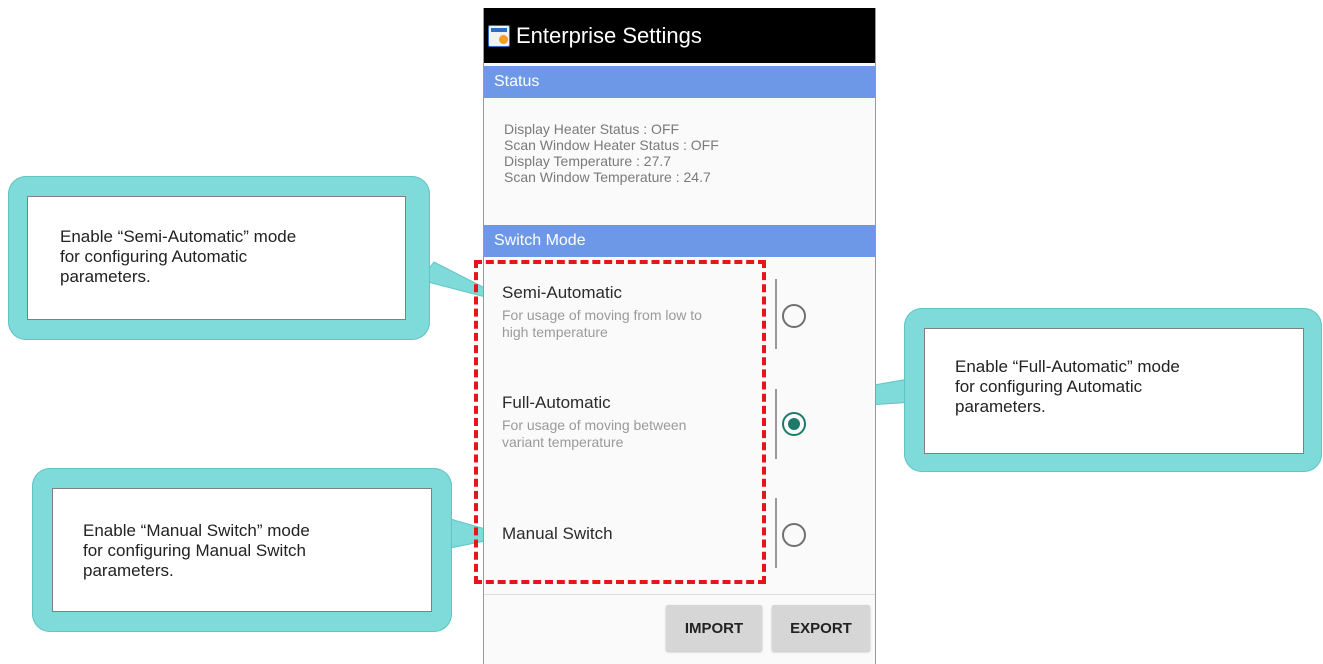  Describe the element at coordinates (607, 177) in the screenshot. I see `scan-window-temperature: Scan Window Temperature : 24.7` at that location.